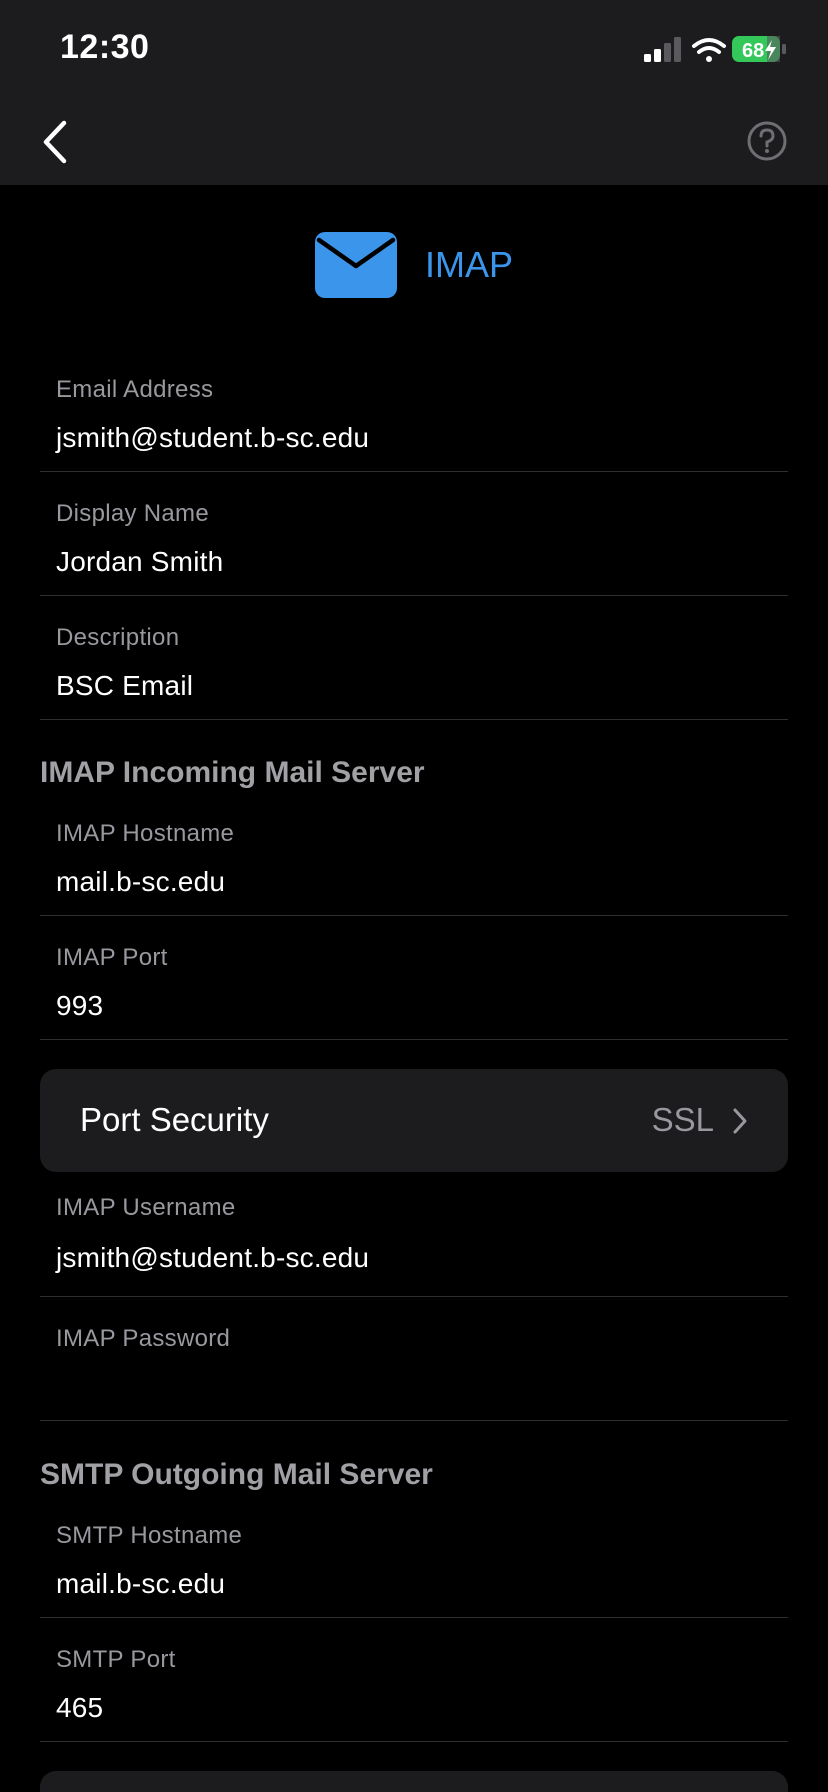  What do you see at coordinates (355, 265) in the screenshot?
I see `envelope-icon` at bounding box center [355, 265].